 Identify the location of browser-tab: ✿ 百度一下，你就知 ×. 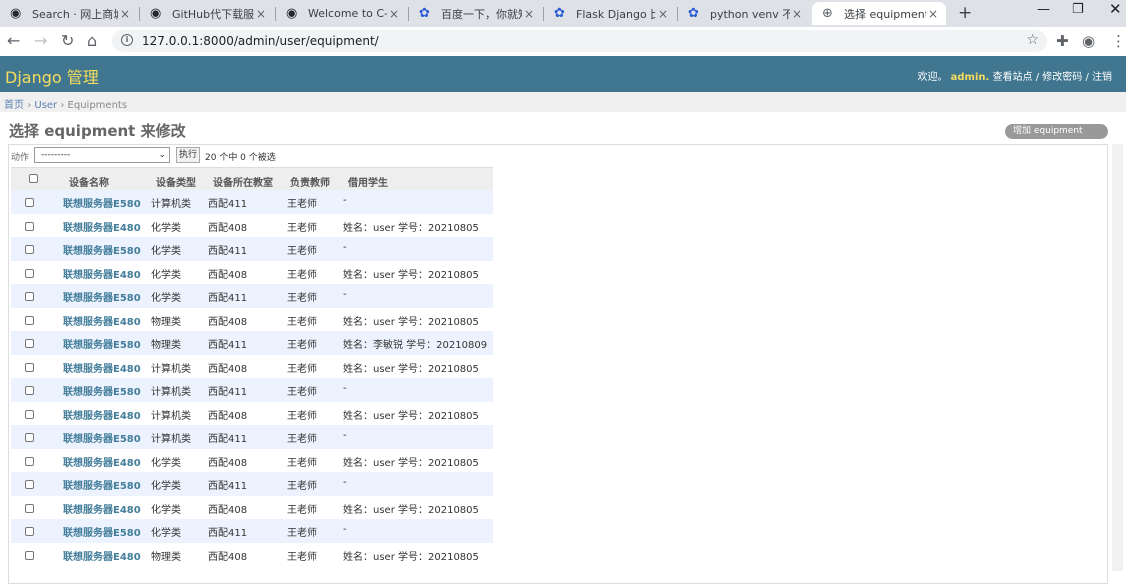
(475, 13).